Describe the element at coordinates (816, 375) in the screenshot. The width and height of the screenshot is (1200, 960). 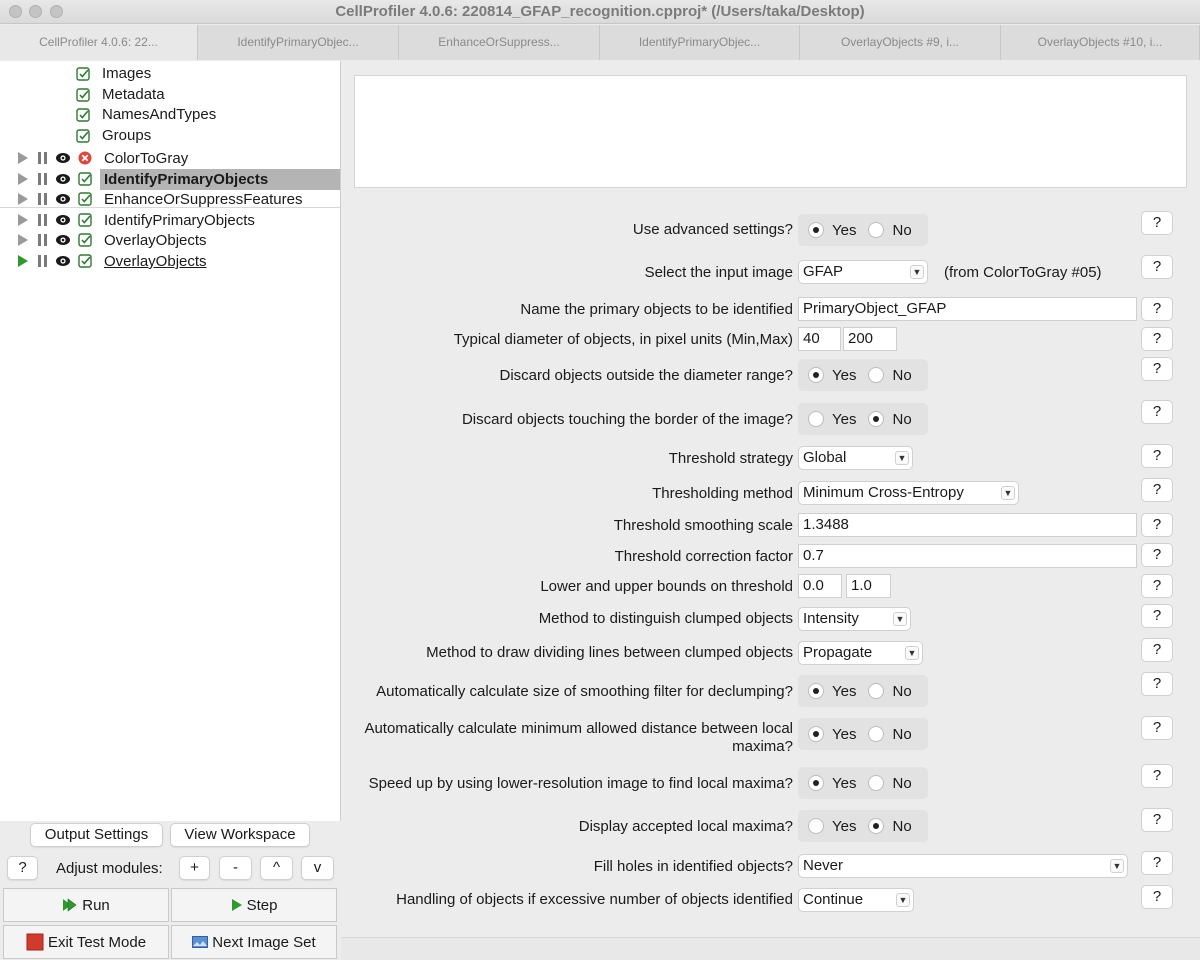
I see `discard-outside-yes-radio` at that location.